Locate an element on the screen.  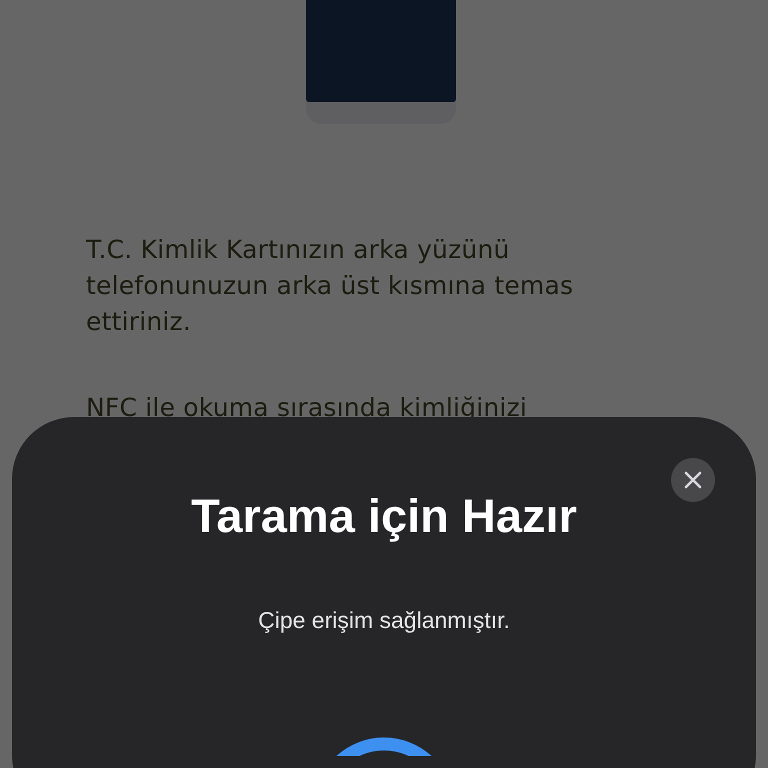
sheet-title: Tarama için Hazır is located at coordinates (384, 515).